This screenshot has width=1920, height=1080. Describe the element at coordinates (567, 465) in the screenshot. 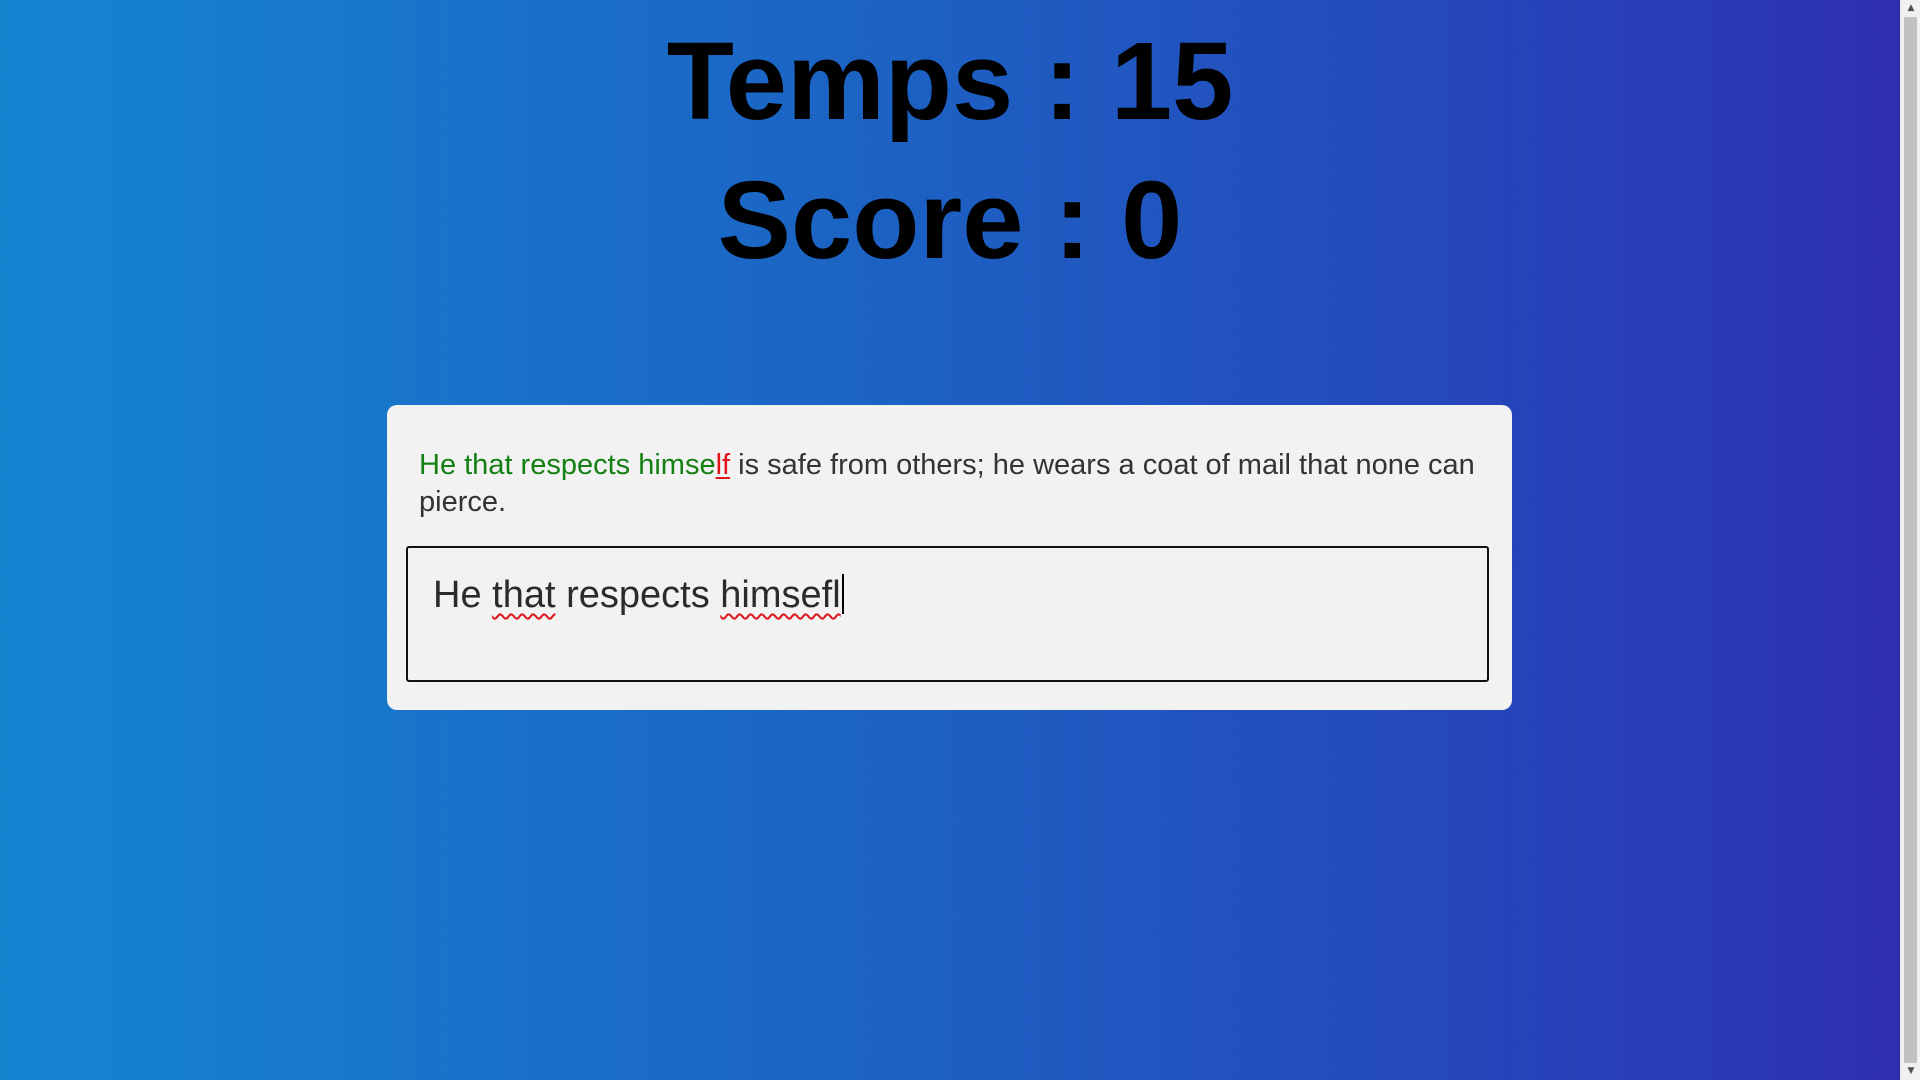

I see `quote-correct-part: He that respects himse` at that location.